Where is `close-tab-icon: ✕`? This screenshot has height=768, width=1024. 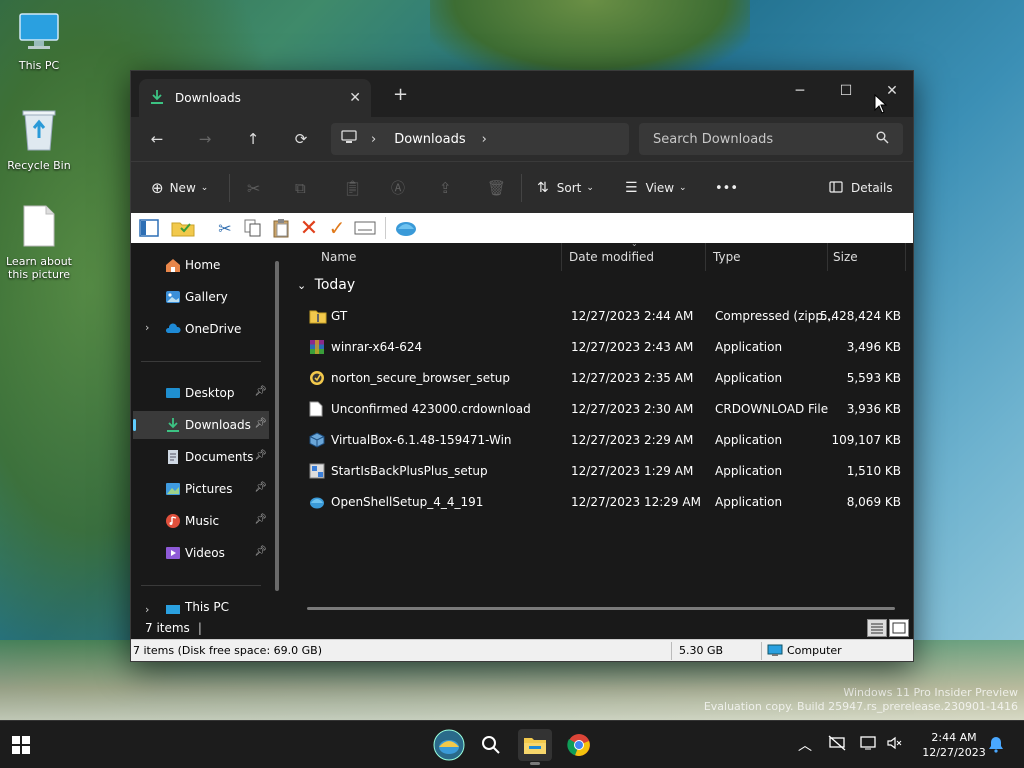
close-tab-icon: ✕ is located at coordinates (355, 98).